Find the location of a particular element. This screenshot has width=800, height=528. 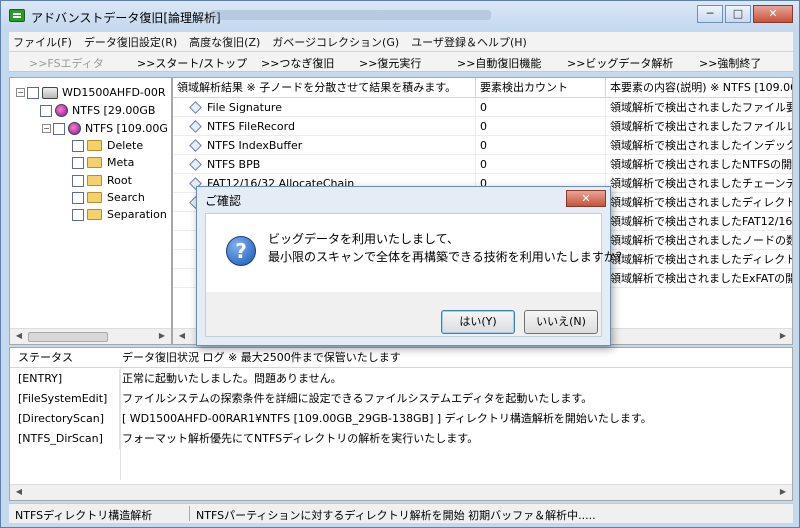

blurred-title-extra is located at coordinates (351, 15).